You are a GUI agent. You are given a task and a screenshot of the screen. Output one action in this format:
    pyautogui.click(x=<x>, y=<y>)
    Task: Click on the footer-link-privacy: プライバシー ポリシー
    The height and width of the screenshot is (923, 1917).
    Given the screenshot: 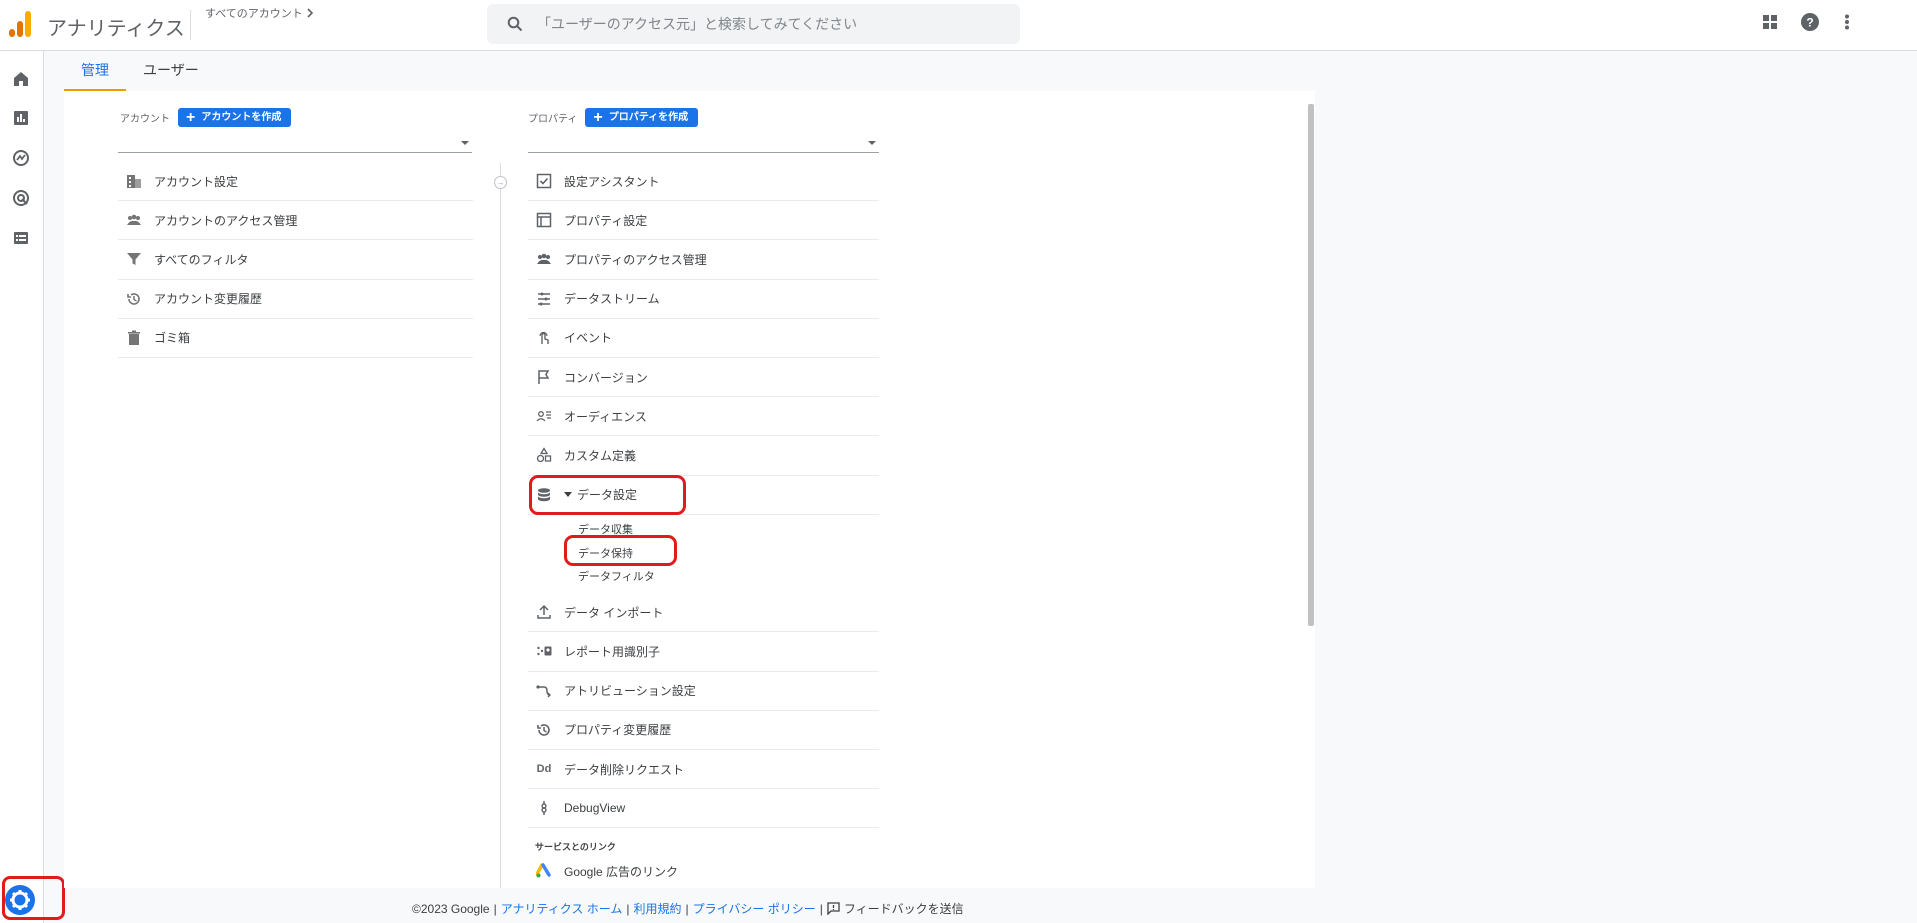 What is the action you would take?
    pyautogui.click(x=754, y=908)
    